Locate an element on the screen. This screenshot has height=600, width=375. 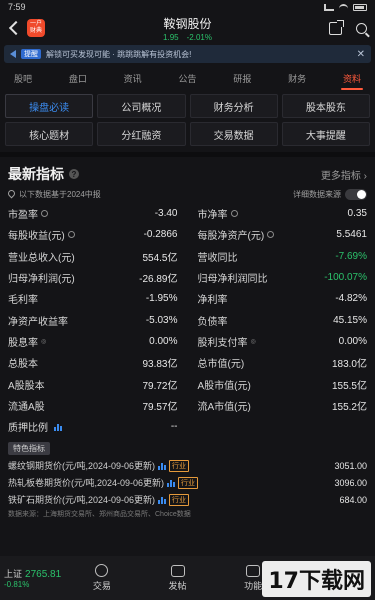
stock-title: 鞍钢股份 1.95 -2.01% is located at coordinates (187, 28).